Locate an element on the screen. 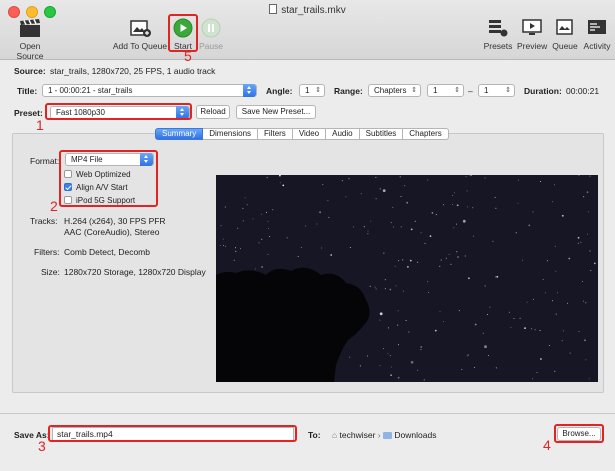  tab-summary: Summary is located at coordinates (179, 134).